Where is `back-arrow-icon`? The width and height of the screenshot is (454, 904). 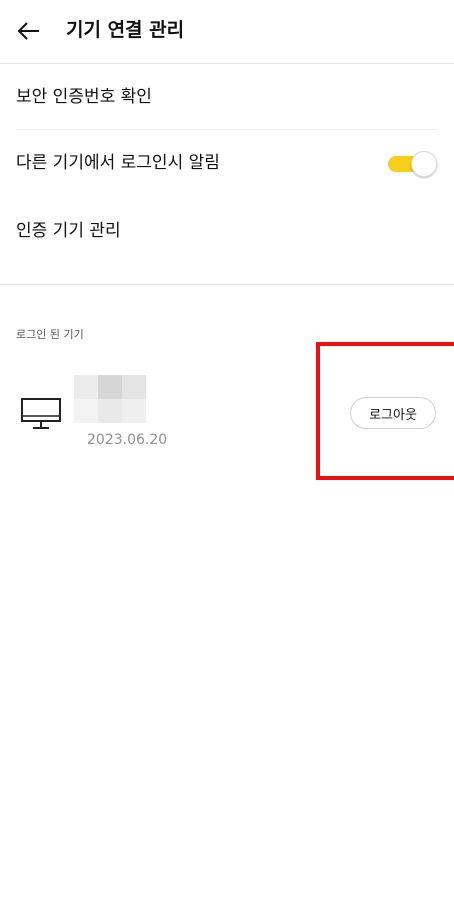 back-arrow-icon is located at coordinates (28, 31).